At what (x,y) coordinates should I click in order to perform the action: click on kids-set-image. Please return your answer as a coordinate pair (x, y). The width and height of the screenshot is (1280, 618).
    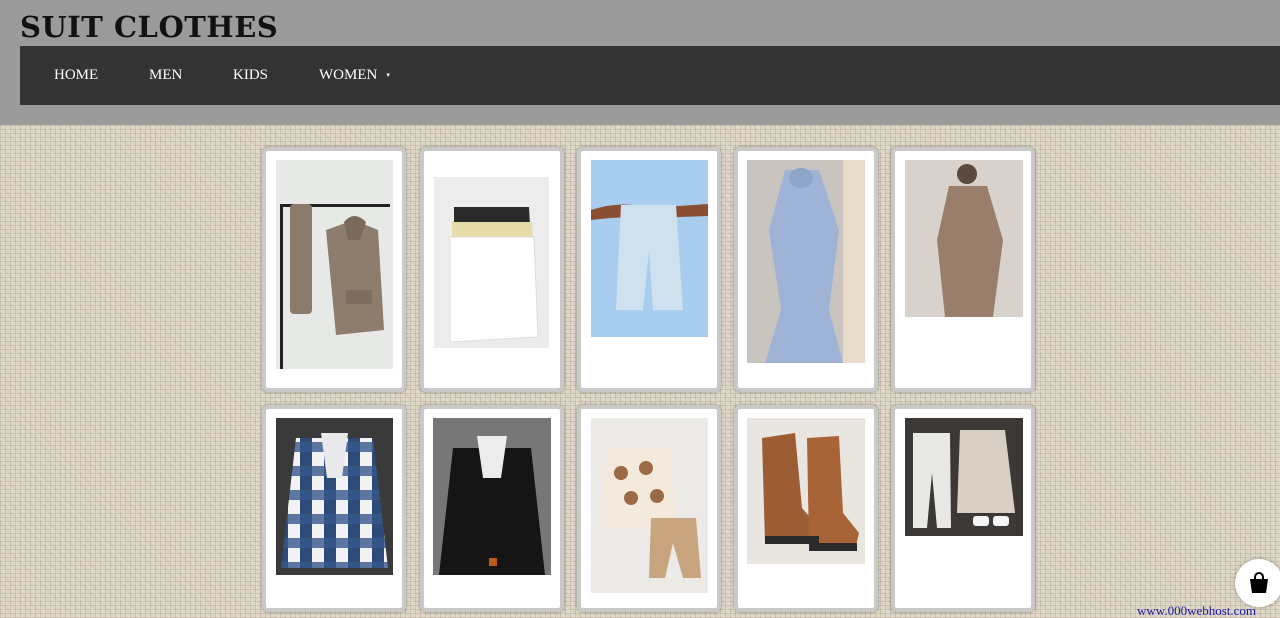
    Looking at the image, I should click on (649, 505).